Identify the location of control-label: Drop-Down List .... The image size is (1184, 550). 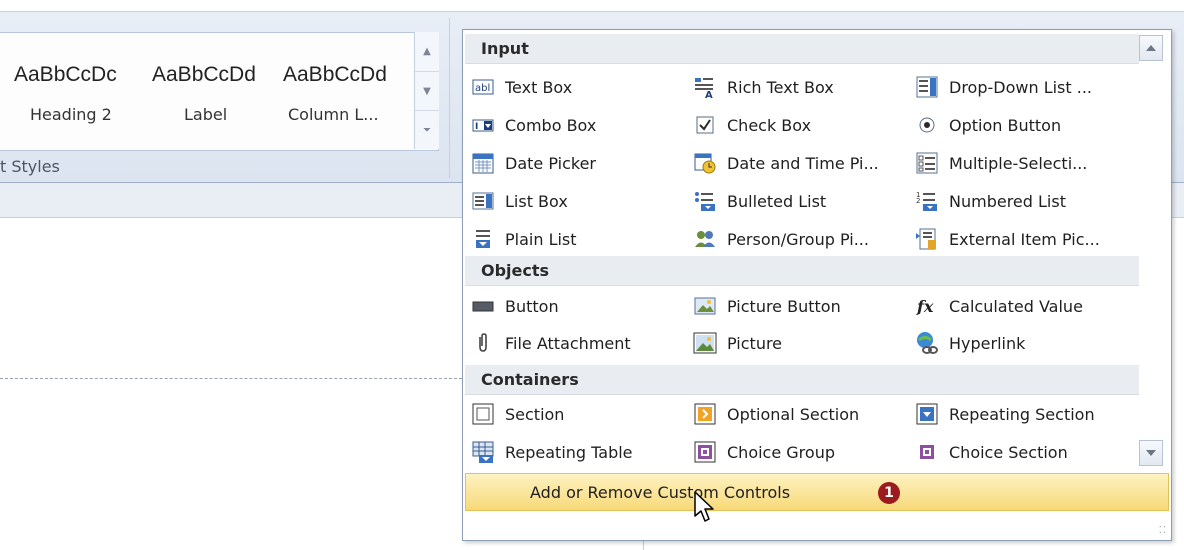
(1020, 87).